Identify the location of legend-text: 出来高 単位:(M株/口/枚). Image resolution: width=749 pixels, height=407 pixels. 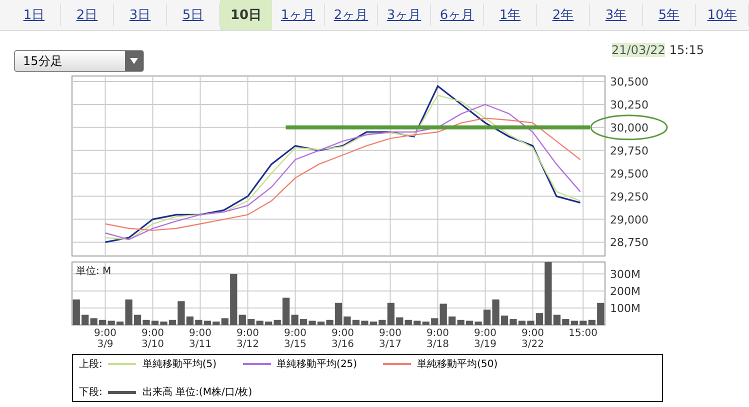
(197, 392).